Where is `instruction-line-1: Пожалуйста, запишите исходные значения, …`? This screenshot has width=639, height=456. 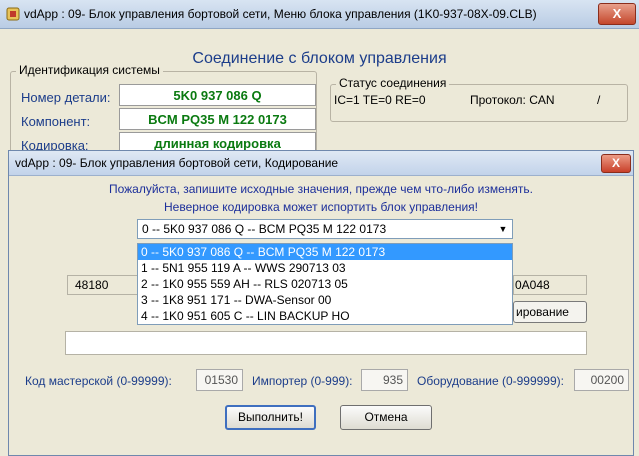 instruction-line-1: Пожалуйста, запишите исходные значения, … is located at coordinates (320, 189).